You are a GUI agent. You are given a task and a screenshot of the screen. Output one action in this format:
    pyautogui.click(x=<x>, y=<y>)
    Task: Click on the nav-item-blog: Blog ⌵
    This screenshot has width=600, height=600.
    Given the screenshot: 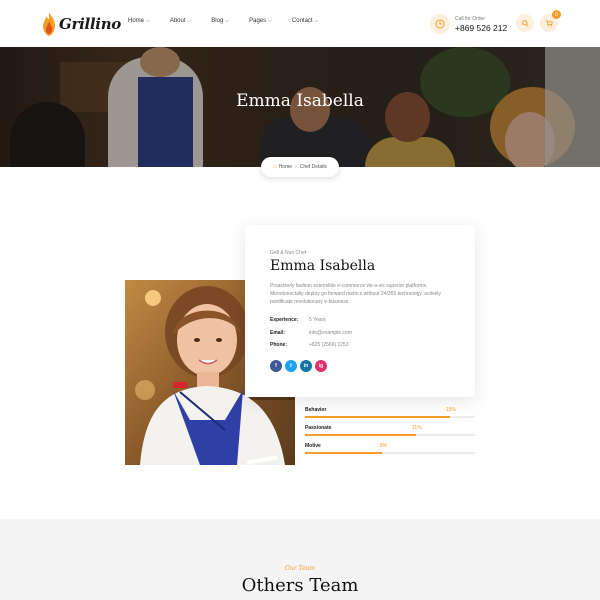 What is the action you would take?
    pyautogui.click(x=220, y=21)
    